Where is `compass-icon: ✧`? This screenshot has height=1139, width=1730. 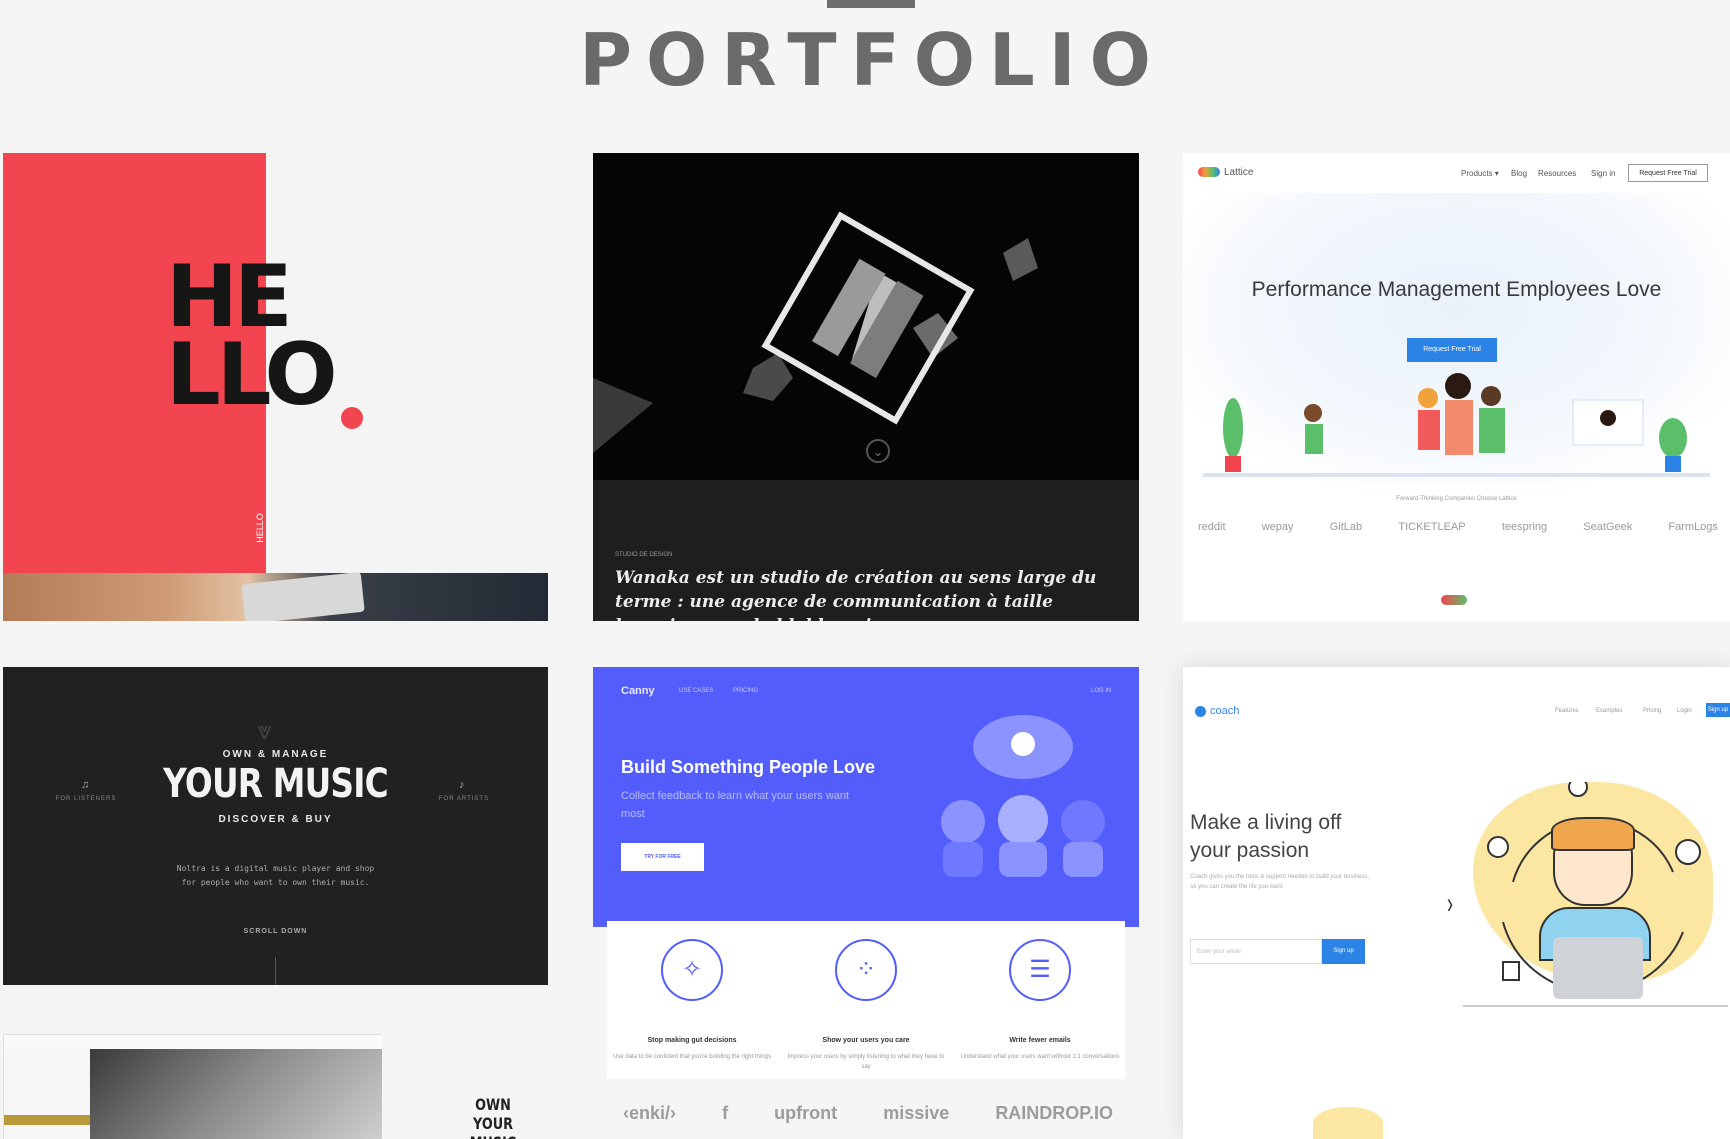
compass-icon: ✧ is located at coordinates (692, 970).